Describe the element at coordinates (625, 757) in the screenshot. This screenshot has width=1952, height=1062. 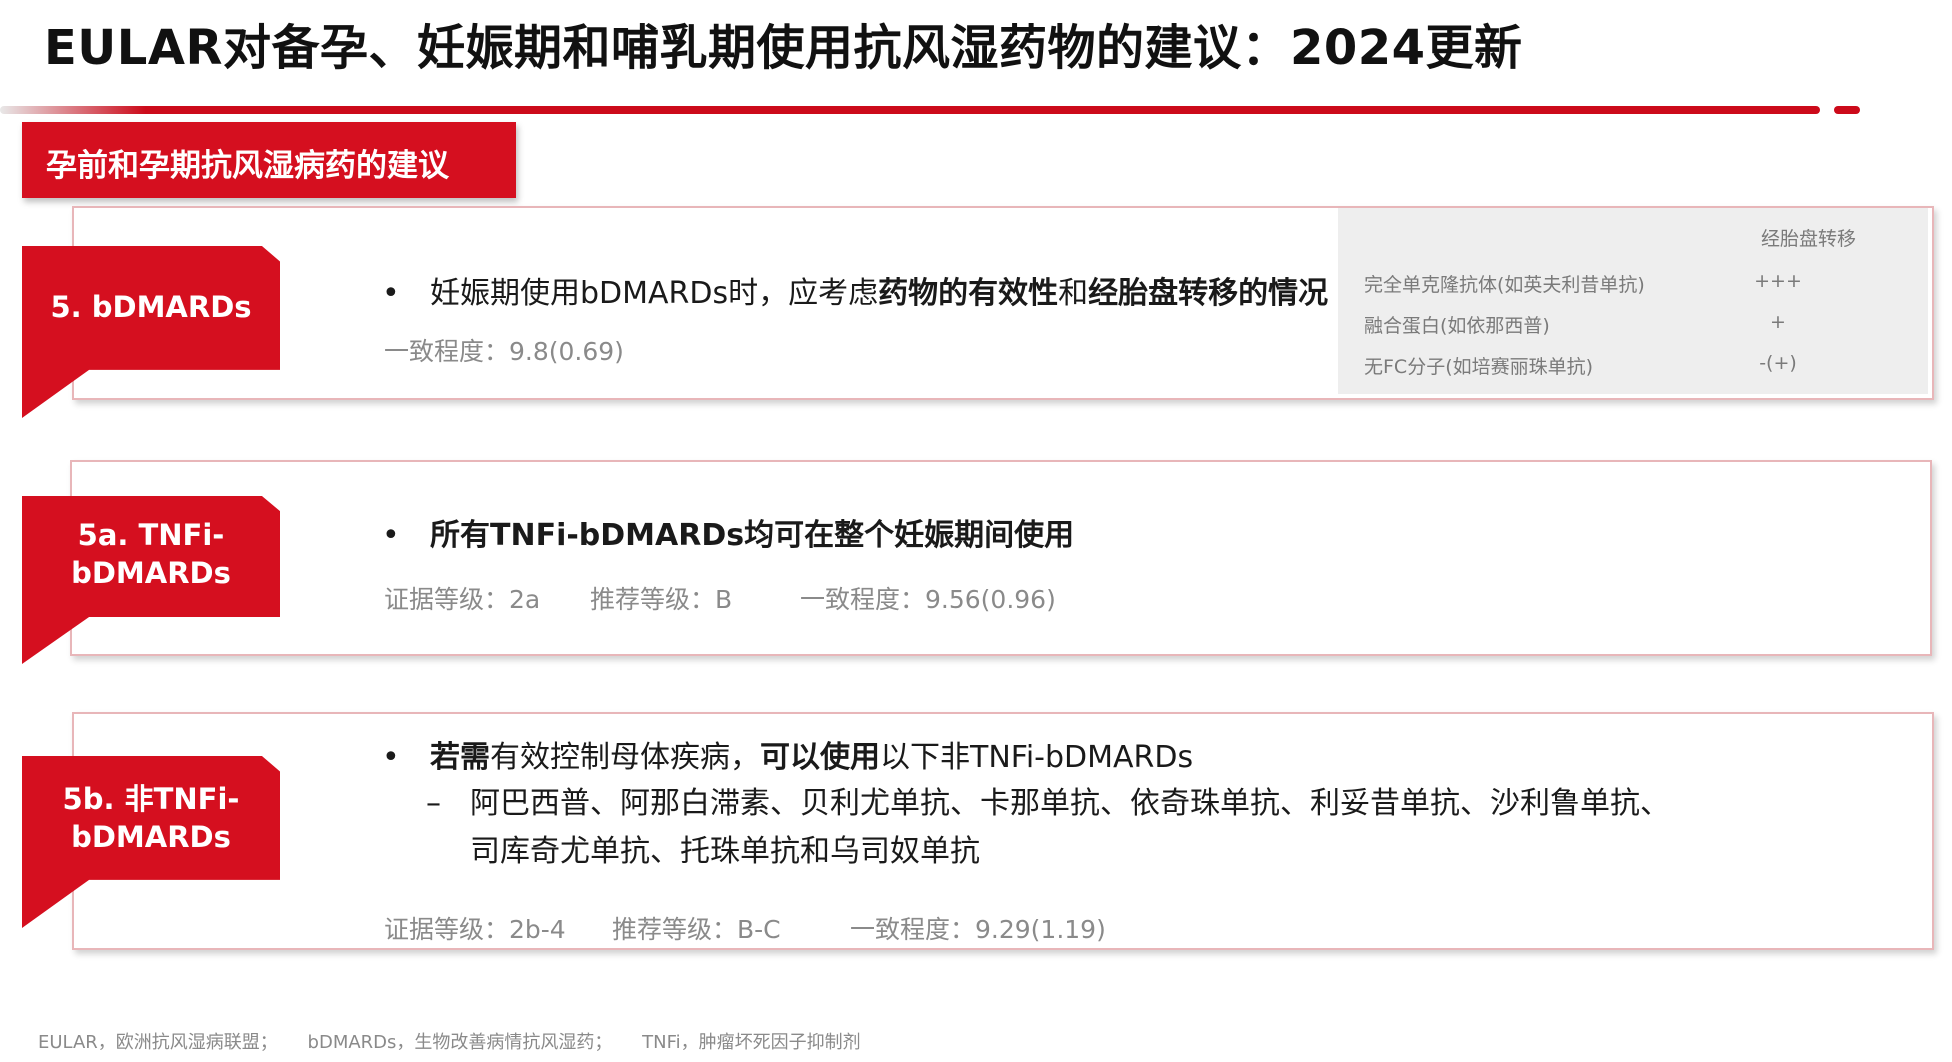
I see `text-run: 有效控制母体疾病，` at that location.